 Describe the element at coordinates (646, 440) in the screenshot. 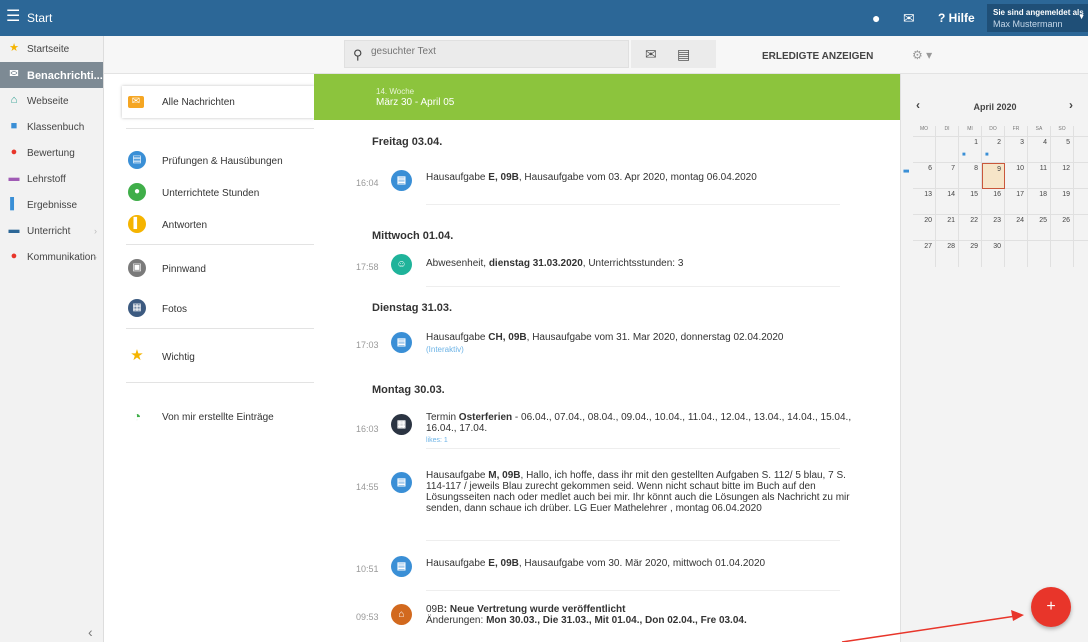

I see `likes-count: likes: 1` at that location.